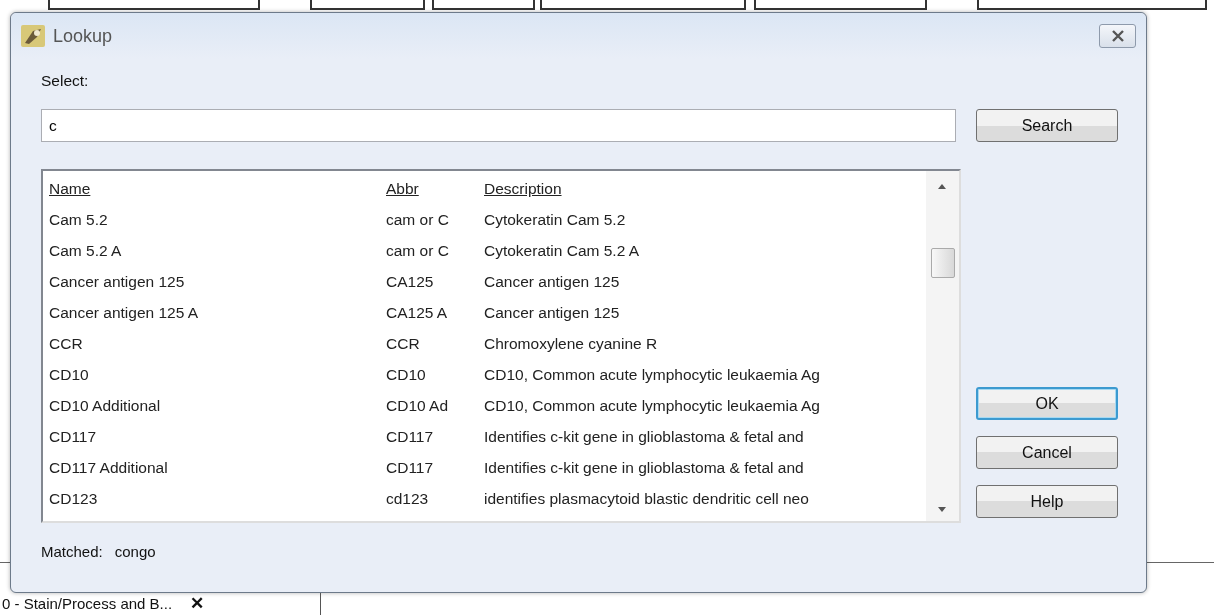  What do you see at coordinates (571, 343) in the screenshot?
I see `table-cell: Chromoxylene cyanine R` at bounding box center [571, 343].